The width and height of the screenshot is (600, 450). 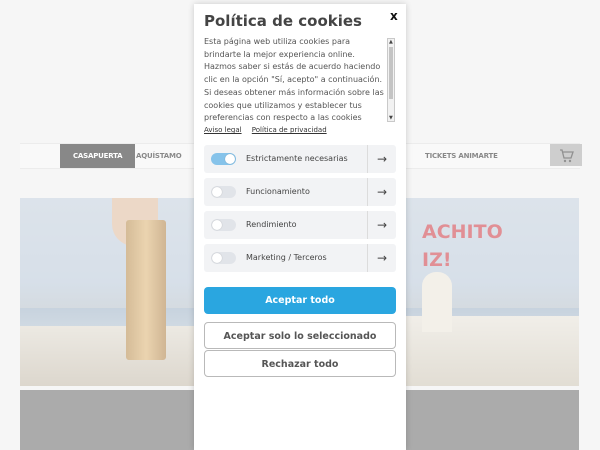 I want to click on policy-links: Aviso legal Política de privacidad, so click(x=269, y=130).